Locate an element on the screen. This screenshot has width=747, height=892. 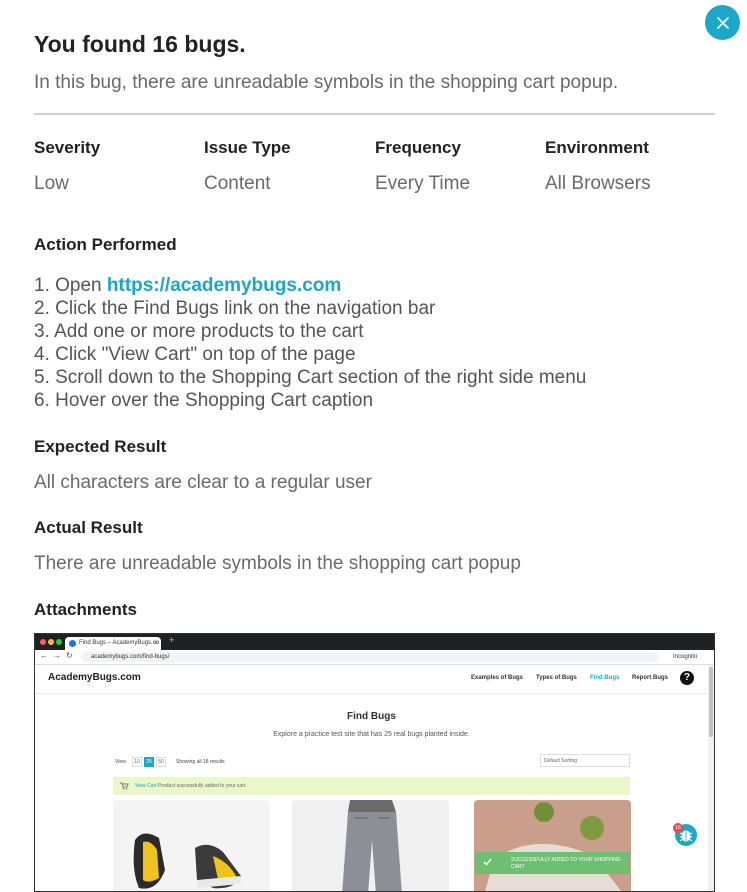
url-text: academybugs.com/find-bugs/ is located at coordinates (130, 657).